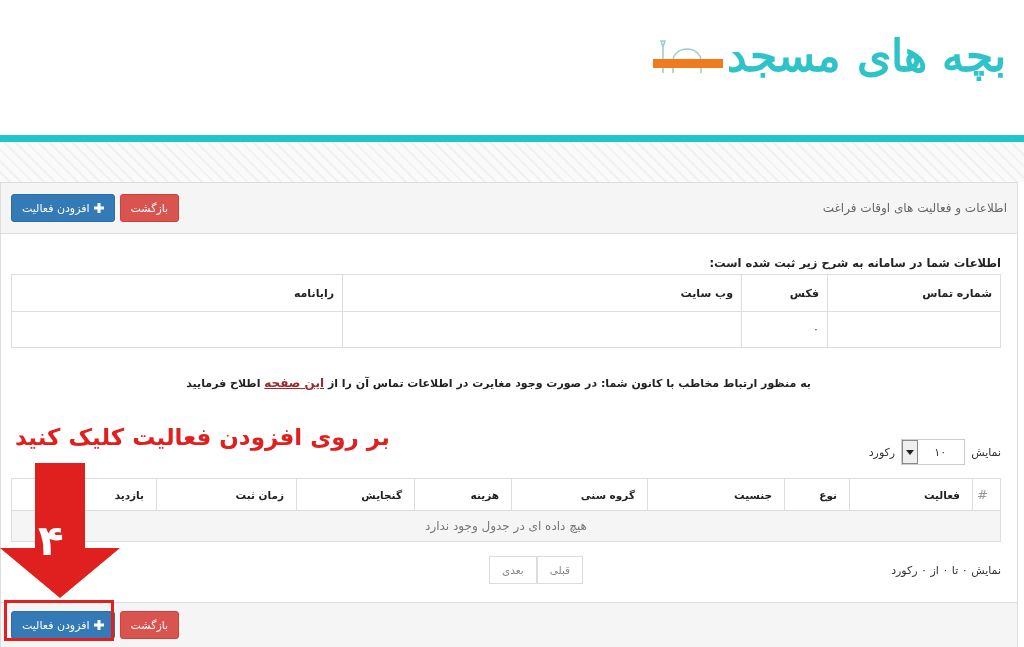  Describe the element at coordinates (854, 263) in the screenshot. I see `info-heading: اطلاعات شما در سامانه به شرح زیر ثبت شده است:` at that location.